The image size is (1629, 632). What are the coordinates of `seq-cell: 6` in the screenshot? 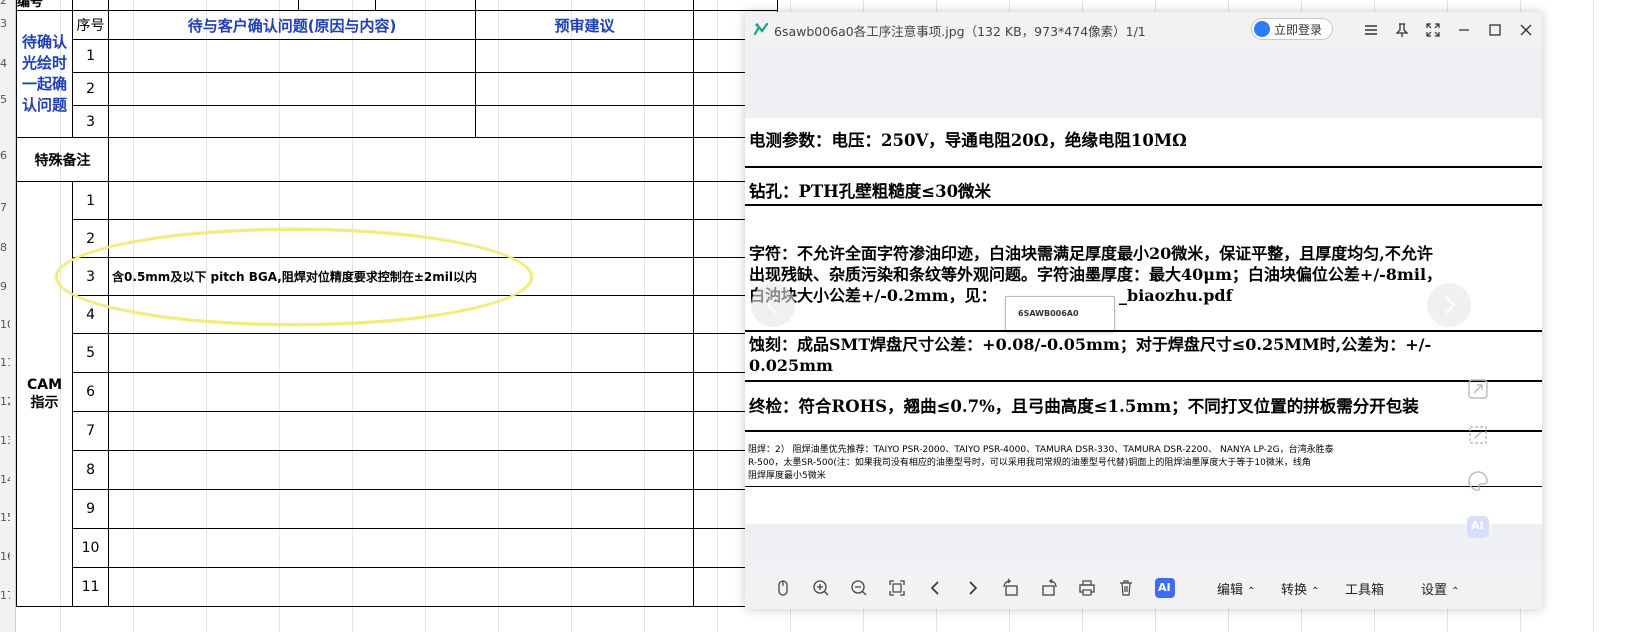 It's located at (91, 392).